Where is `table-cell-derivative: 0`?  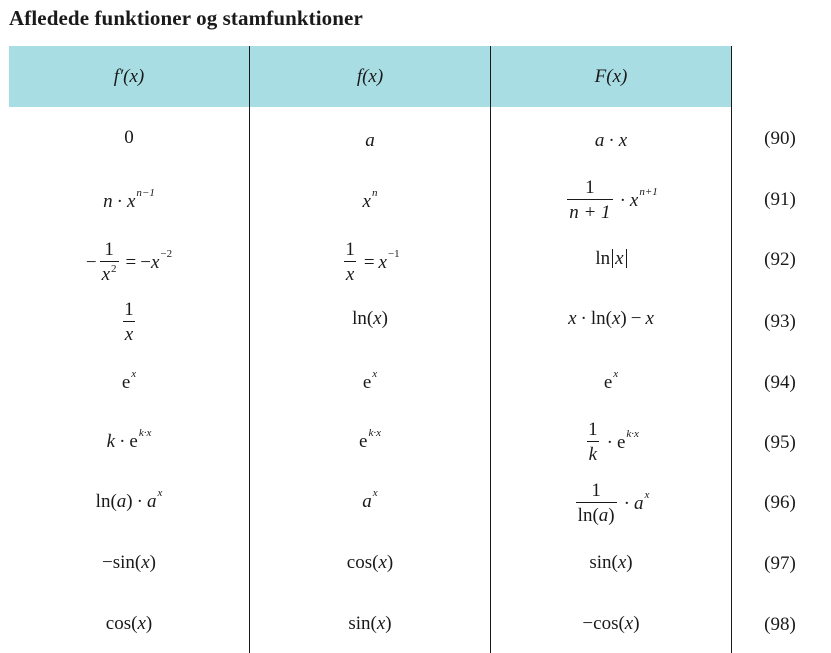 table-cell-derivative: 0 is located at coordinates (129, 137).